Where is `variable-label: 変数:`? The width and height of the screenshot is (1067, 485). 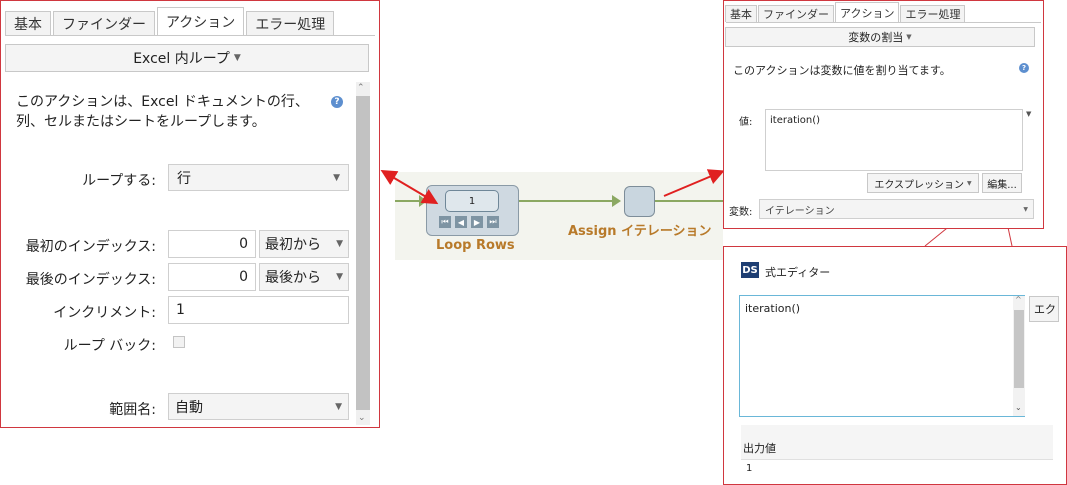 variable-label: 変数: is located at coordinates (741, 212).